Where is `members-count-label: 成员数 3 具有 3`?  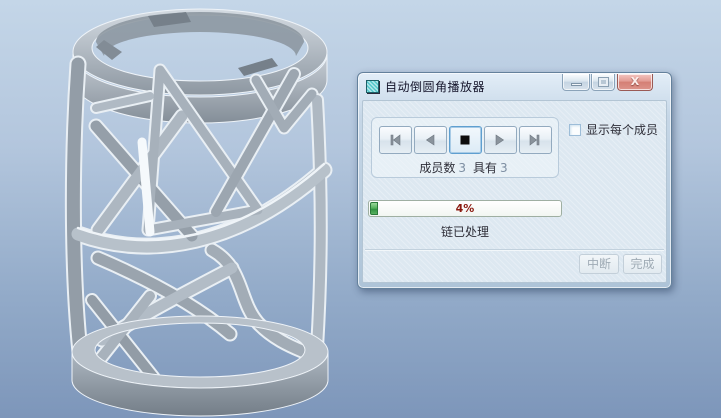
members-count-label: 成员数 3 具有 3 is located at coordinates (463, 168).